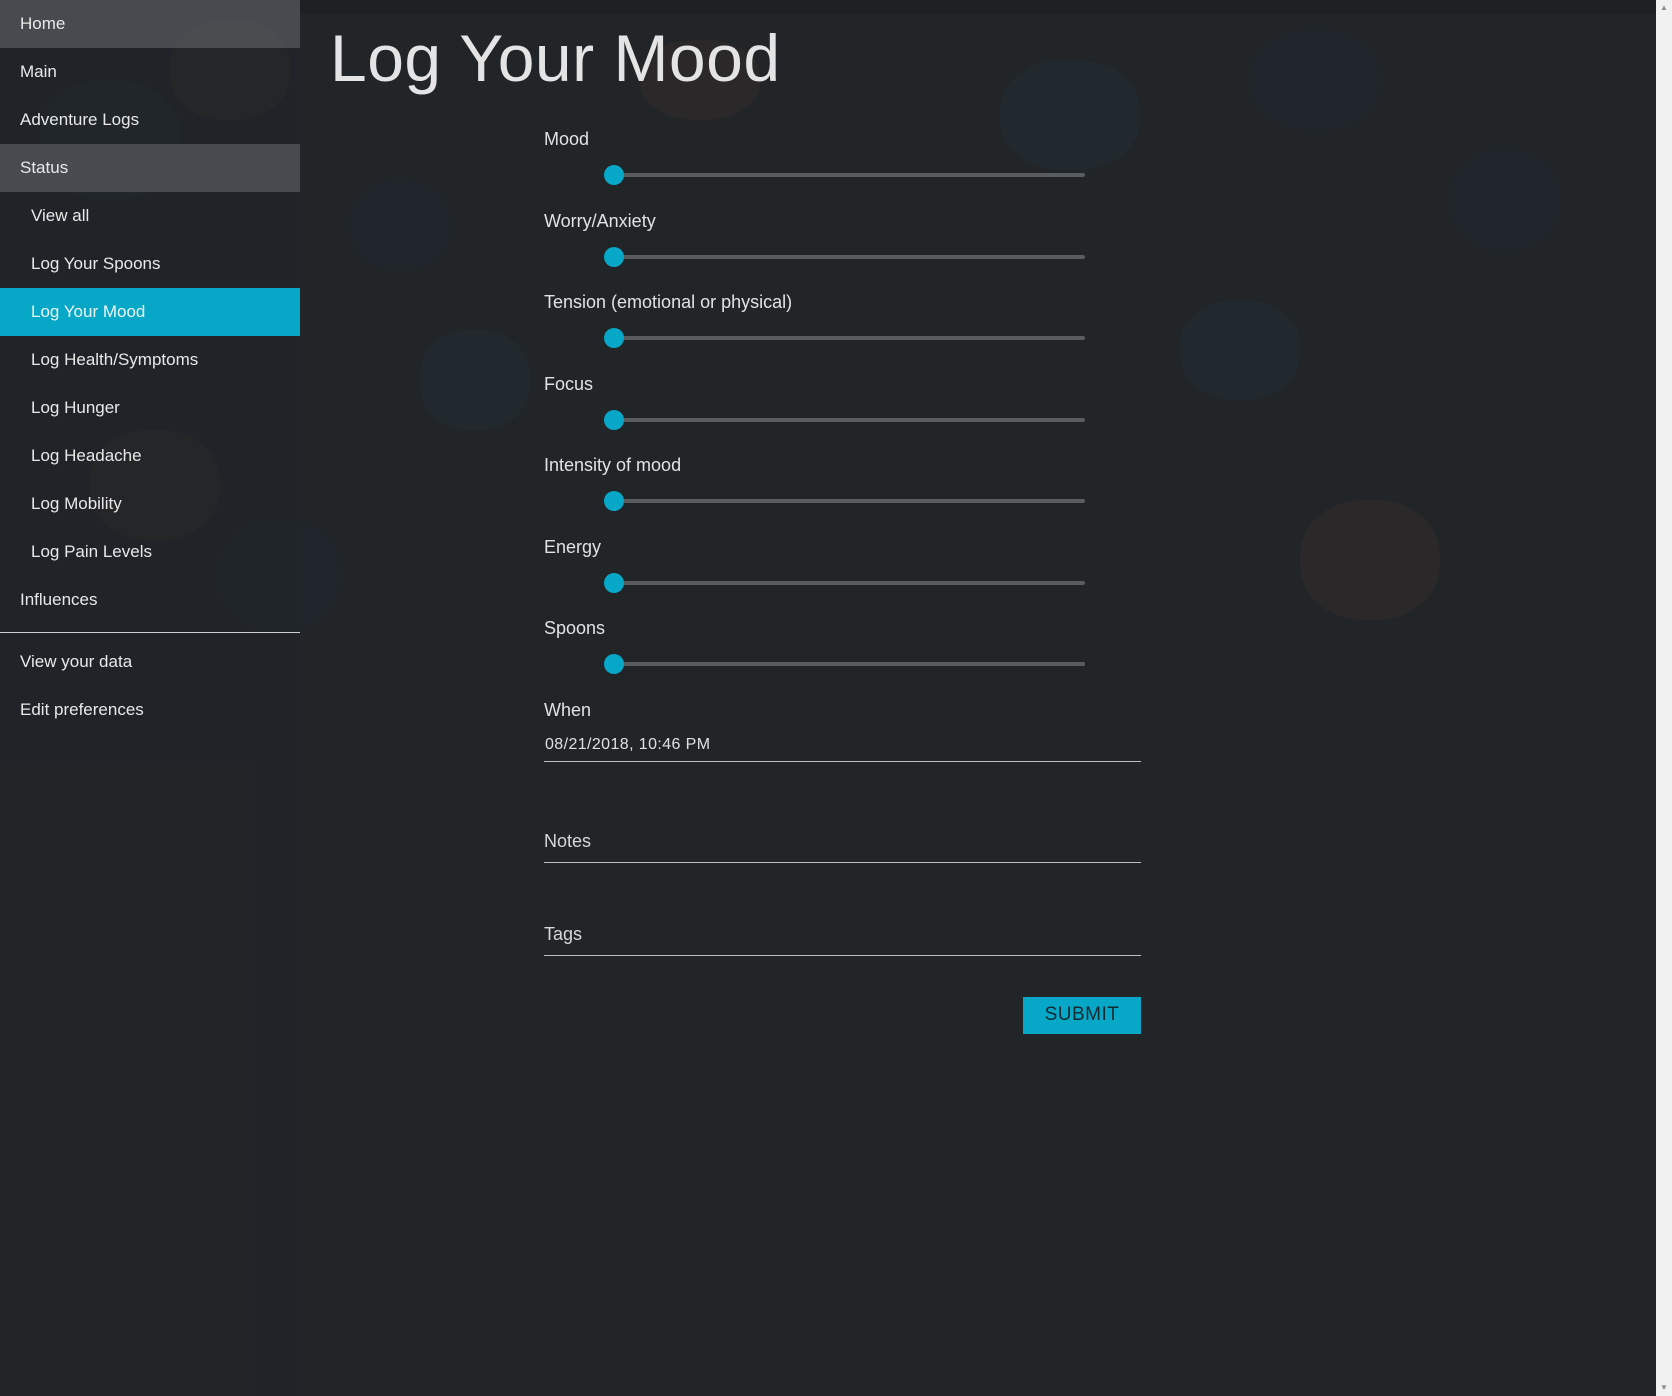 This screenshot has width=1672, height=1396. I want to click on slider-row: Focus, so click(842, 414).